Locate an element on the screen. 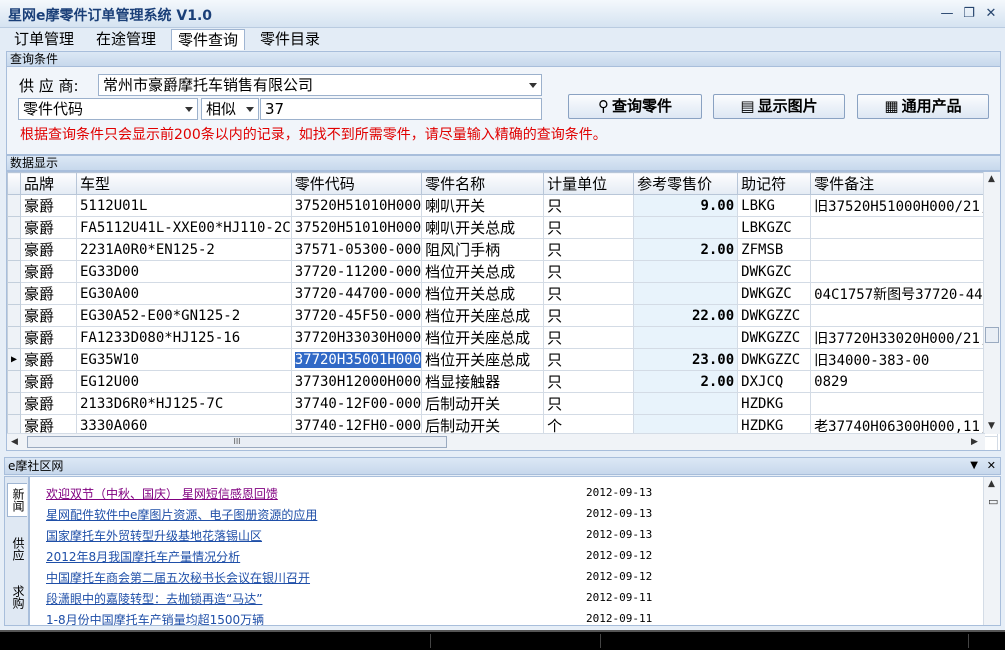  restore-button: ❐ is located at coordinates (969, 14).